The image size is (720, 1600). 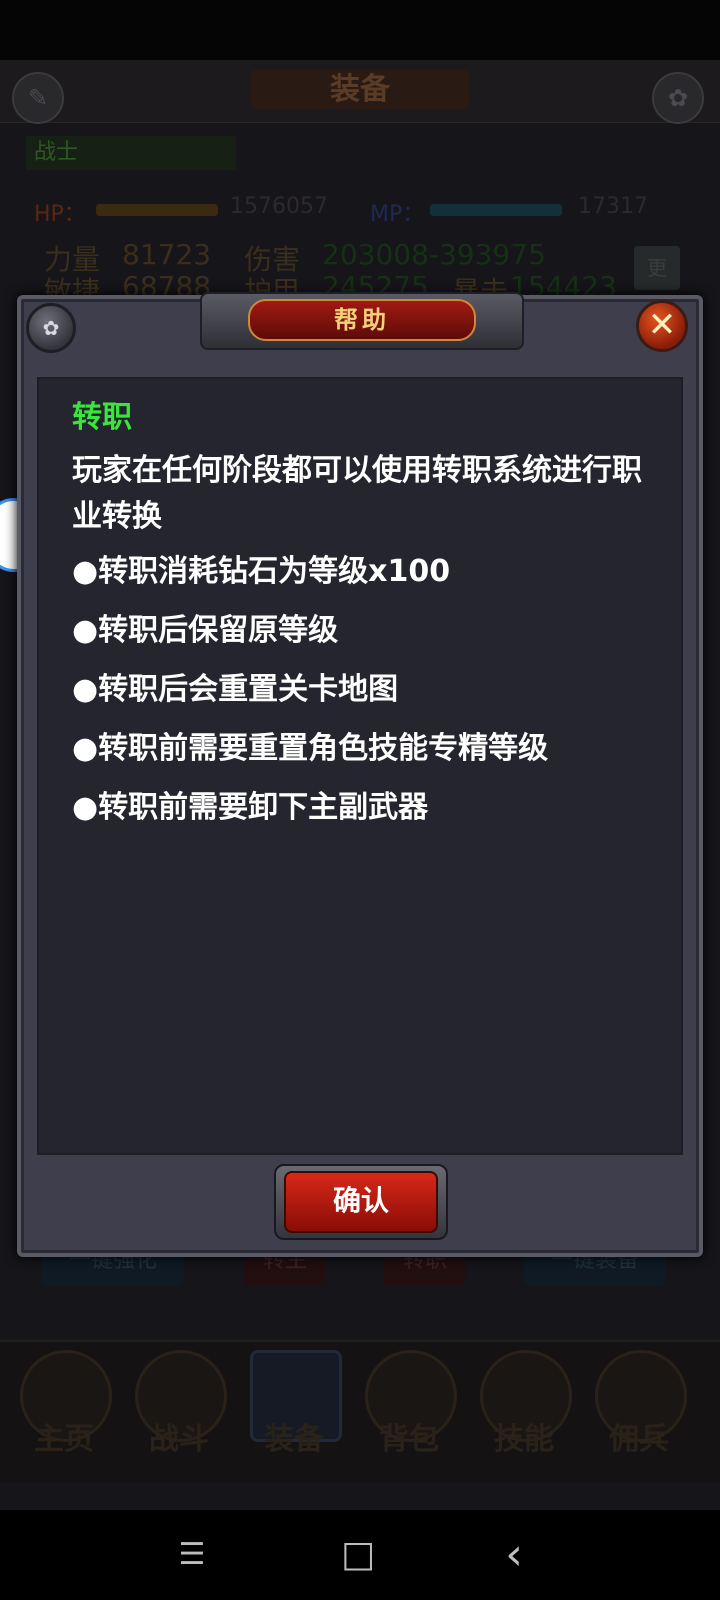 What do you see at coordinates (261, 571) in the screenshot?
I see `rule-item: ●转职消耗钻石为等级x100` at bounding box center [261, 571].